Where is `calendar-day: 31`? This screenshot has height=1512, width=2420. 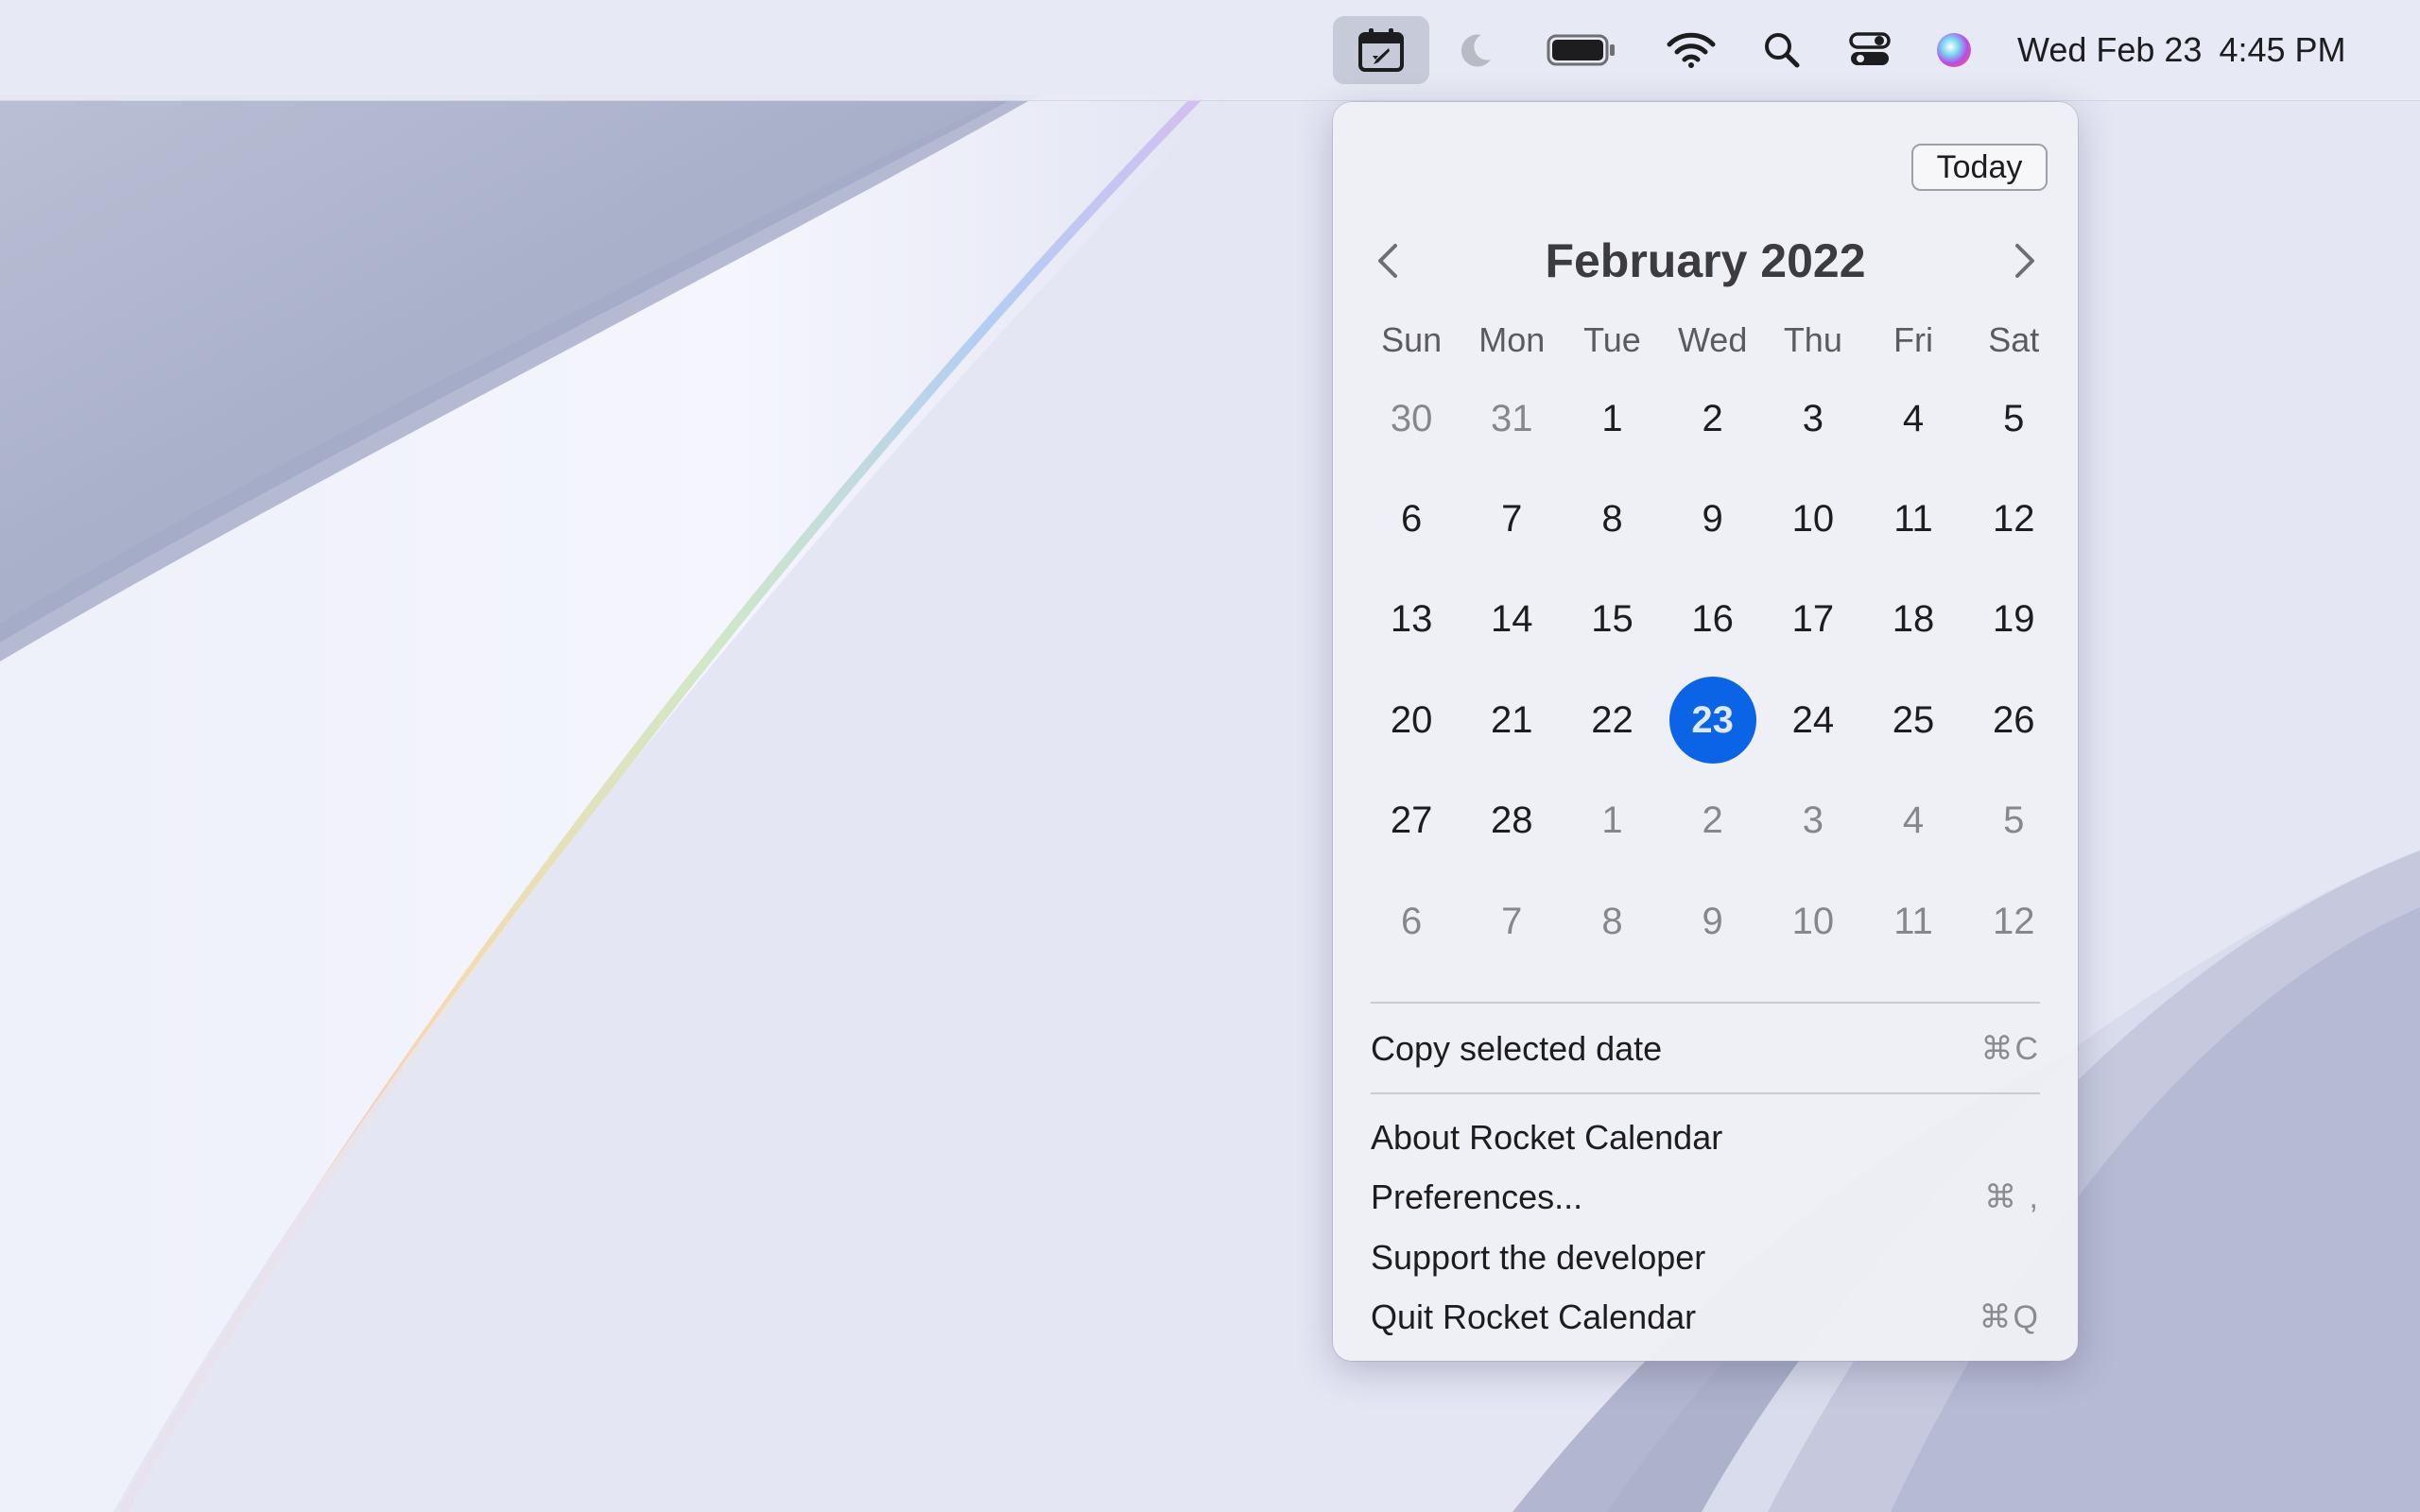 calendar-day: 31 is located at coordinates (1511, 419).